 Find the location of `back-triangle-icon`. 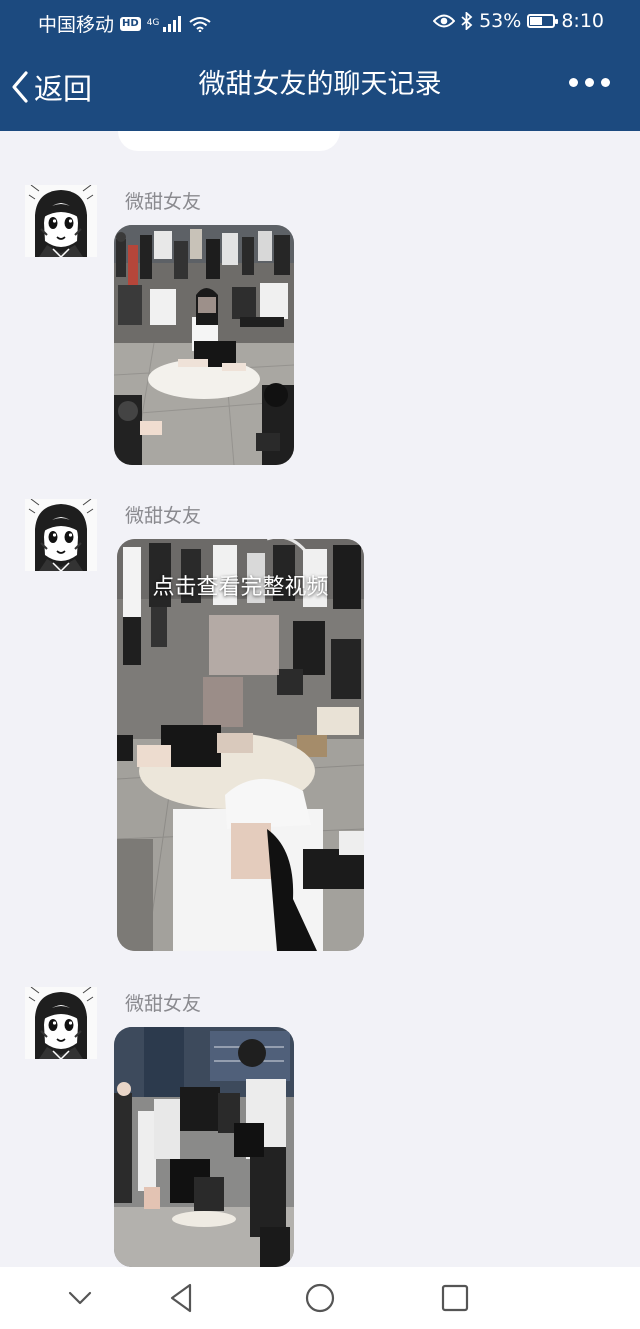

back-triangle-icon is located at coordinates (183, 1298).